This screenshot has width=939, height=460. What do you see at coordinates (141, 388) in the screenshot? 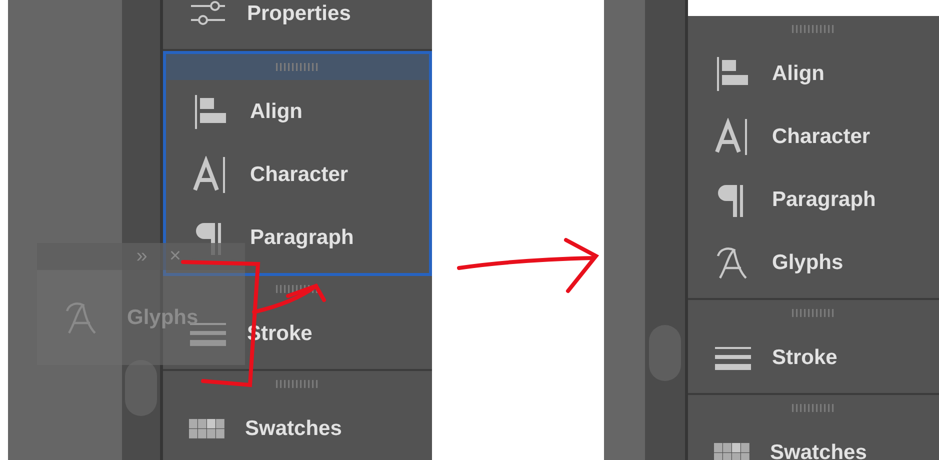
I see `scroll-thumb` at bounding box center [141, 388].